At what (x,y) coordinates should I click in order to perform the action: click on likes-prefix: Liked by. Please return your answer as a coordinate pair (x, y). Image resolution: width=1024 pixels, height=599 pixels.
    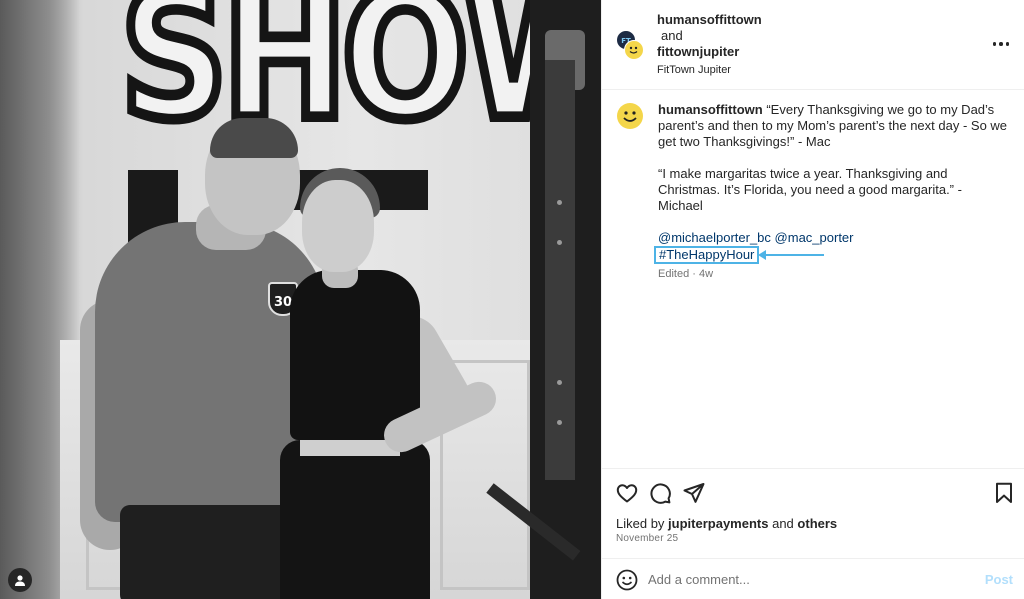
    Looking at the image, I should click on (640, 523).